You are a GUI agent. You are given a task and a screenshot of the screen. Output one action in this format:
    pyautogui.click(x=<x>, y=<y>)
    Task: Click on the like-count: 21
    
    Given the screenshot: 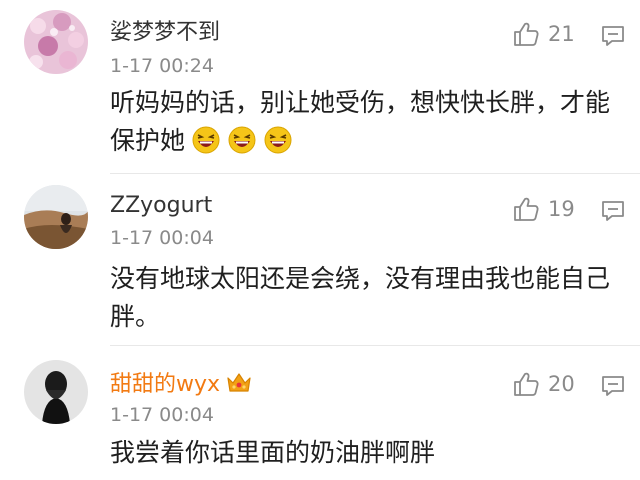 What is the action you would take?
    pyautogui.click(x=561, y=34)
    